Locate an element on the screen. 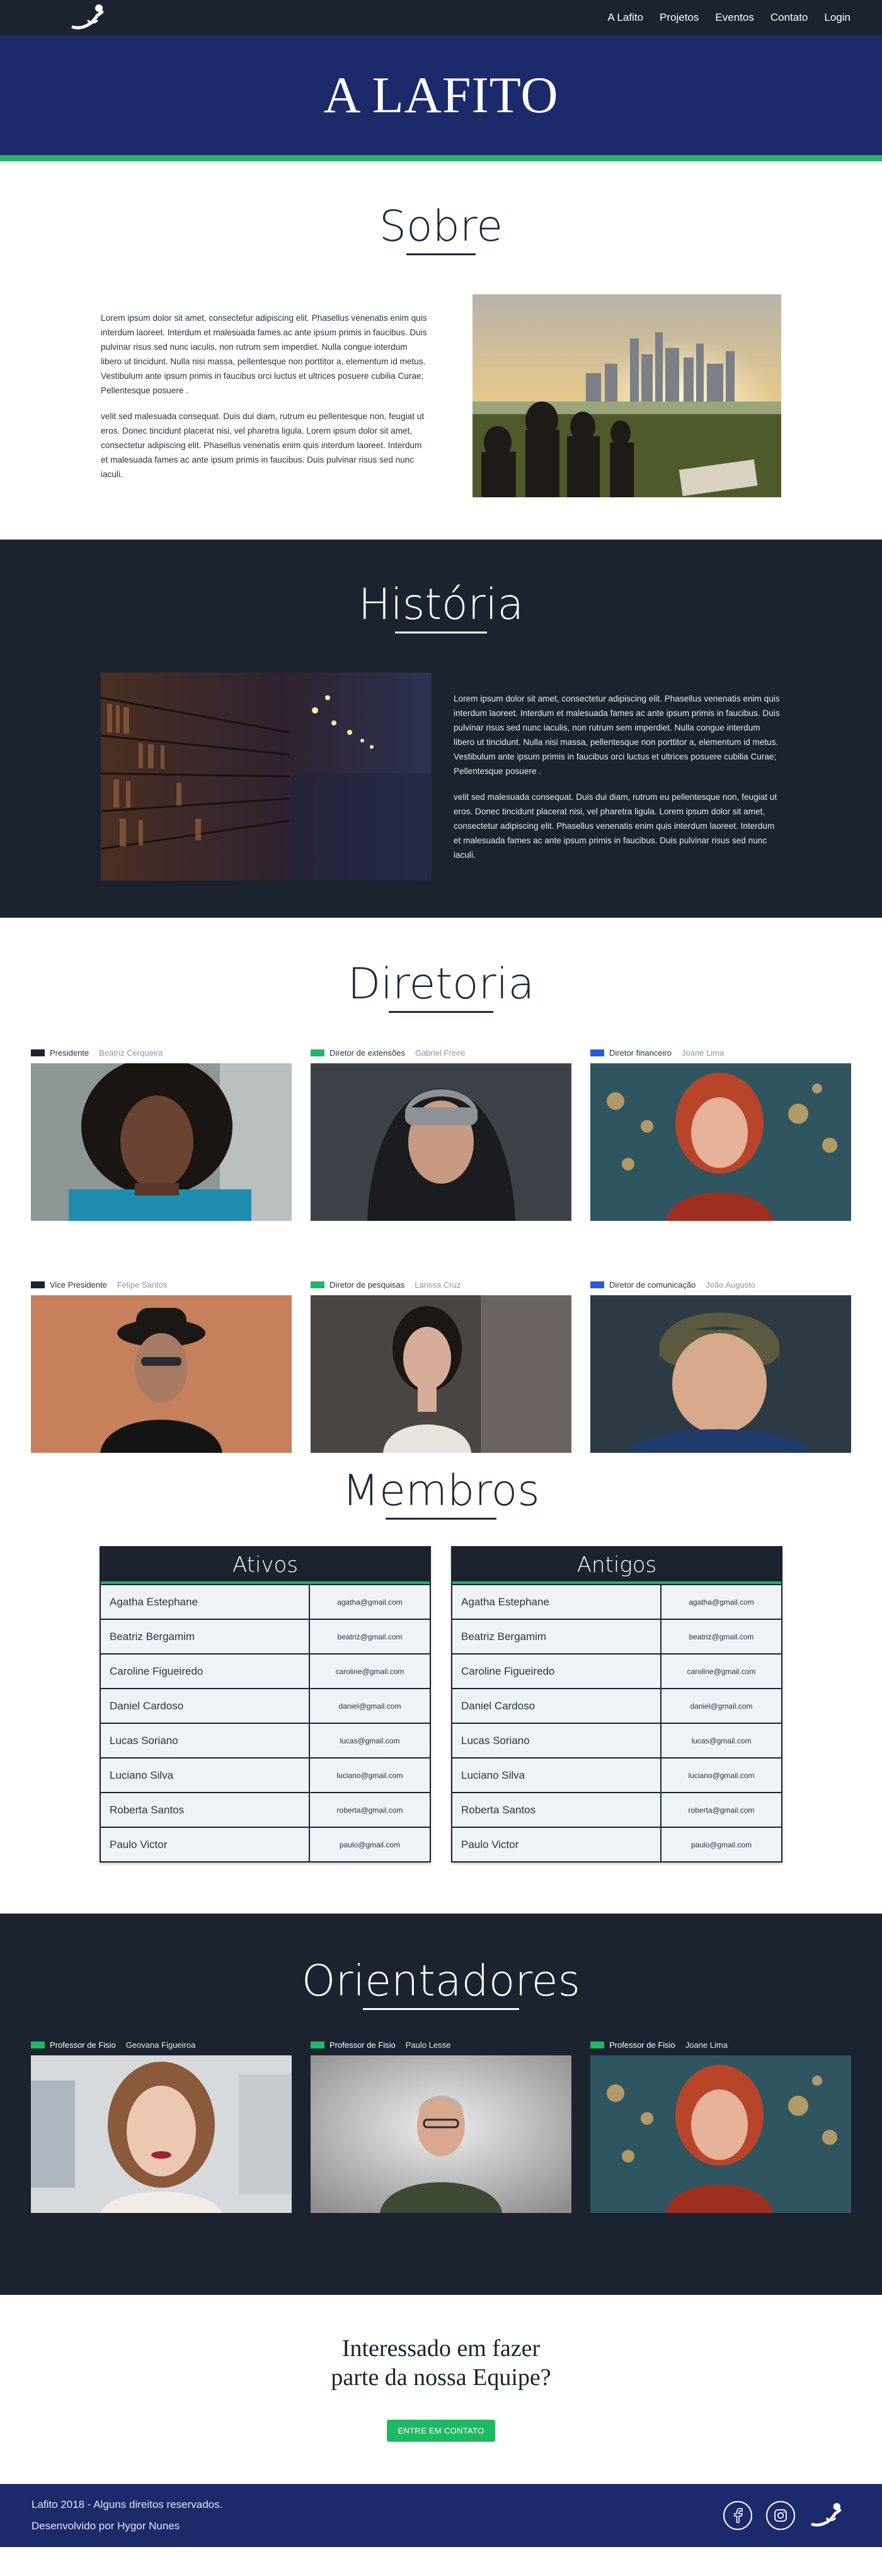 This screenshot has width=882, height=2576. table-row: Paulo Victor paulo@gmail.com is located at coordinates (265, 1844).